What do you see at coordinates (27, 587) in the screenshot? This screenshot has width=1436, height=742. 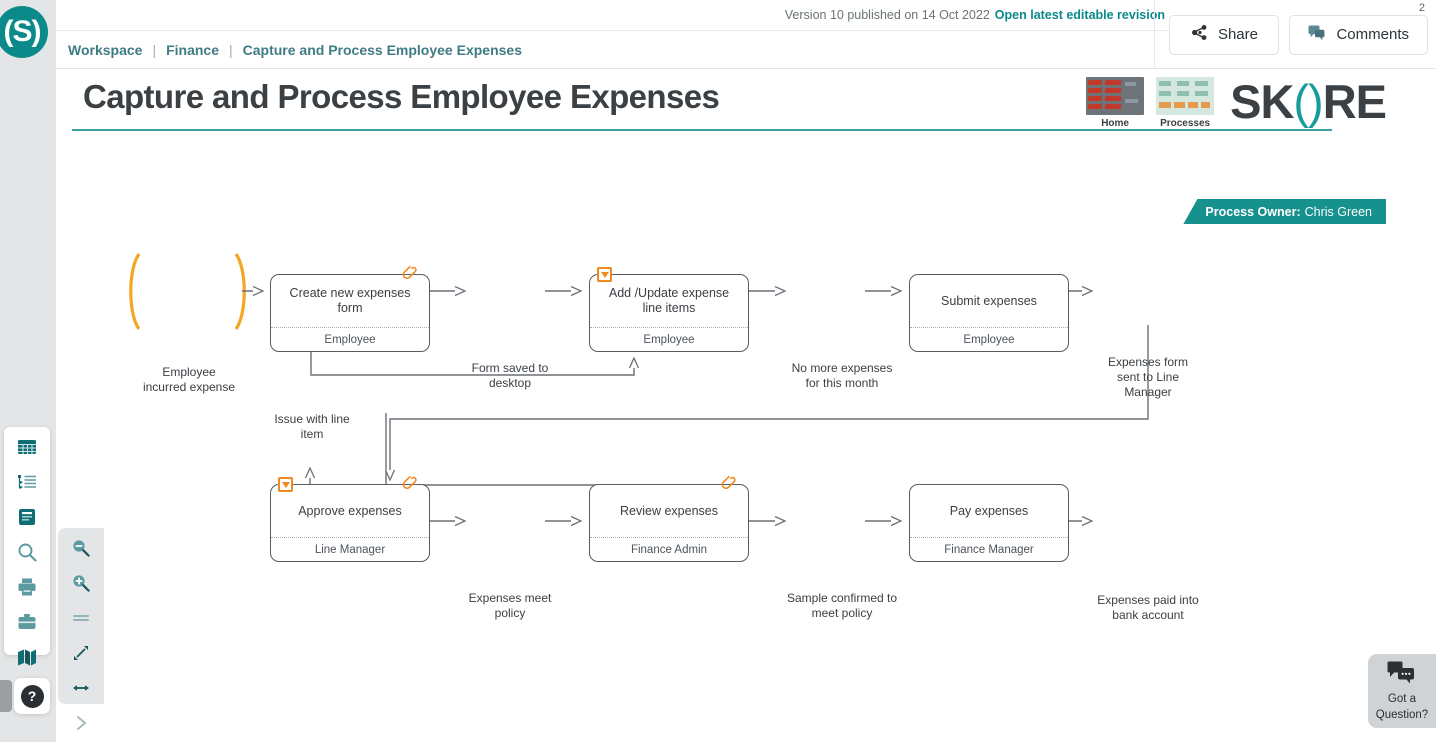 I see `print-icon` at bounding box center [27, 587].